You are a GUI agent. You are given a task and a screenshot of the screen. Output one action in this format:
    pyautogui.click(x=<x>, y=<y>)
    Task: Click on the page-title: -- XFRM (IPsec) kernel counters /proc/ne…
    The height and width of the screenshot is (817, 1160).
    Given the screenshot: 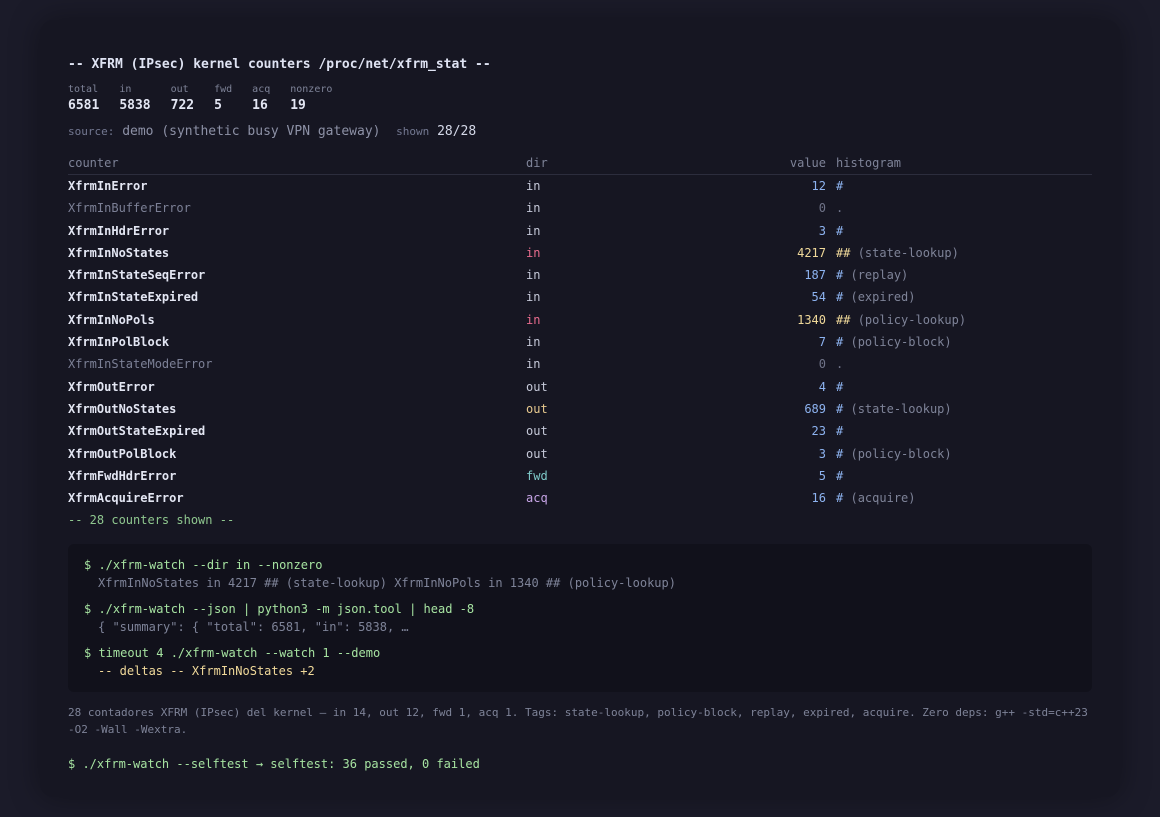 What is the action you would take?
    pyautogui.click(x=279, y=64)
    